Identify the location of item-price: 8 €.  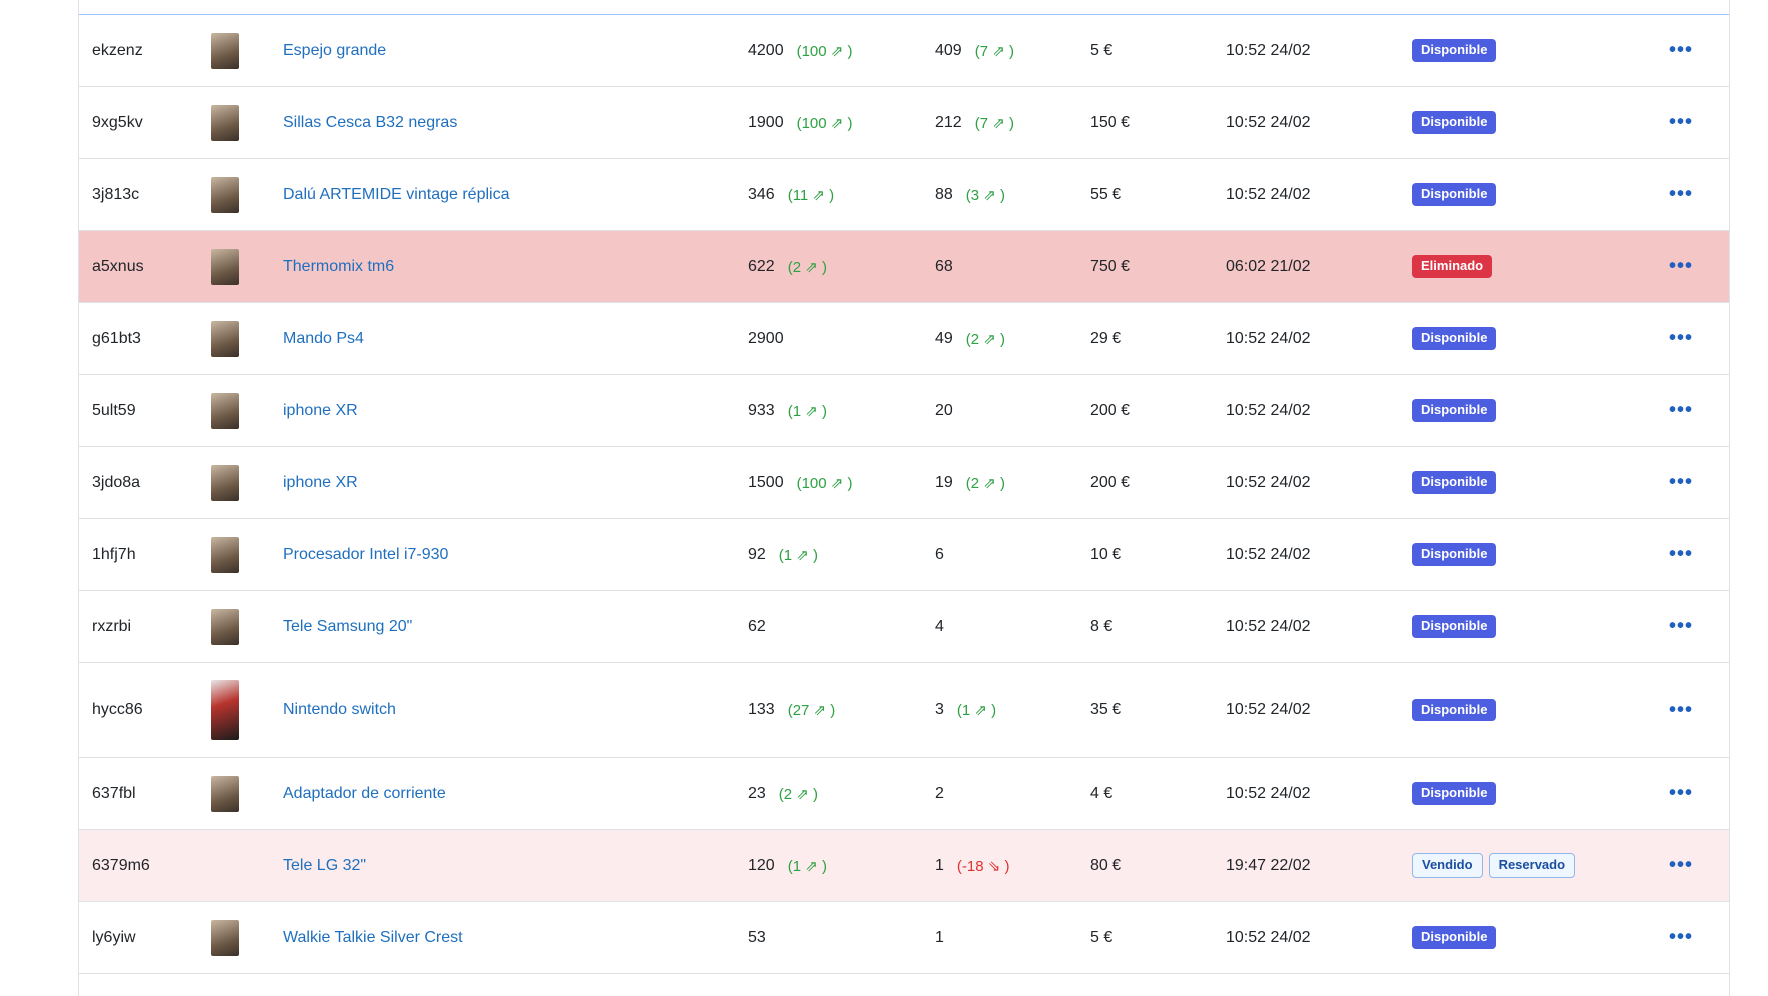
(1101, 626).